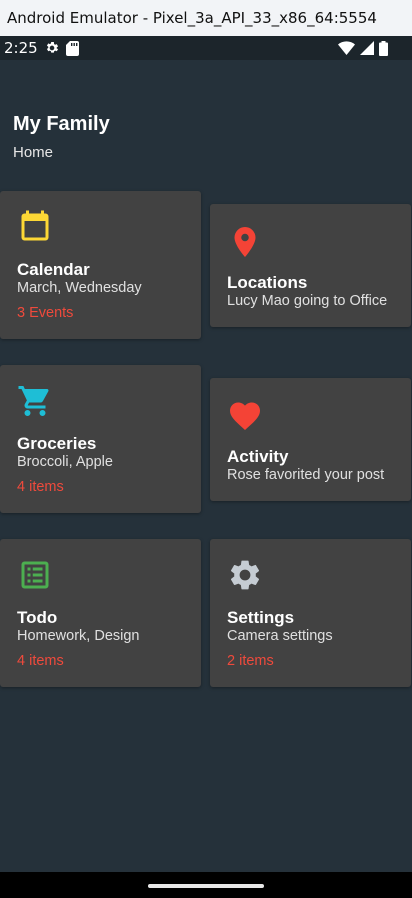  I want to click on status-time: 2:25, so click(21, 48).